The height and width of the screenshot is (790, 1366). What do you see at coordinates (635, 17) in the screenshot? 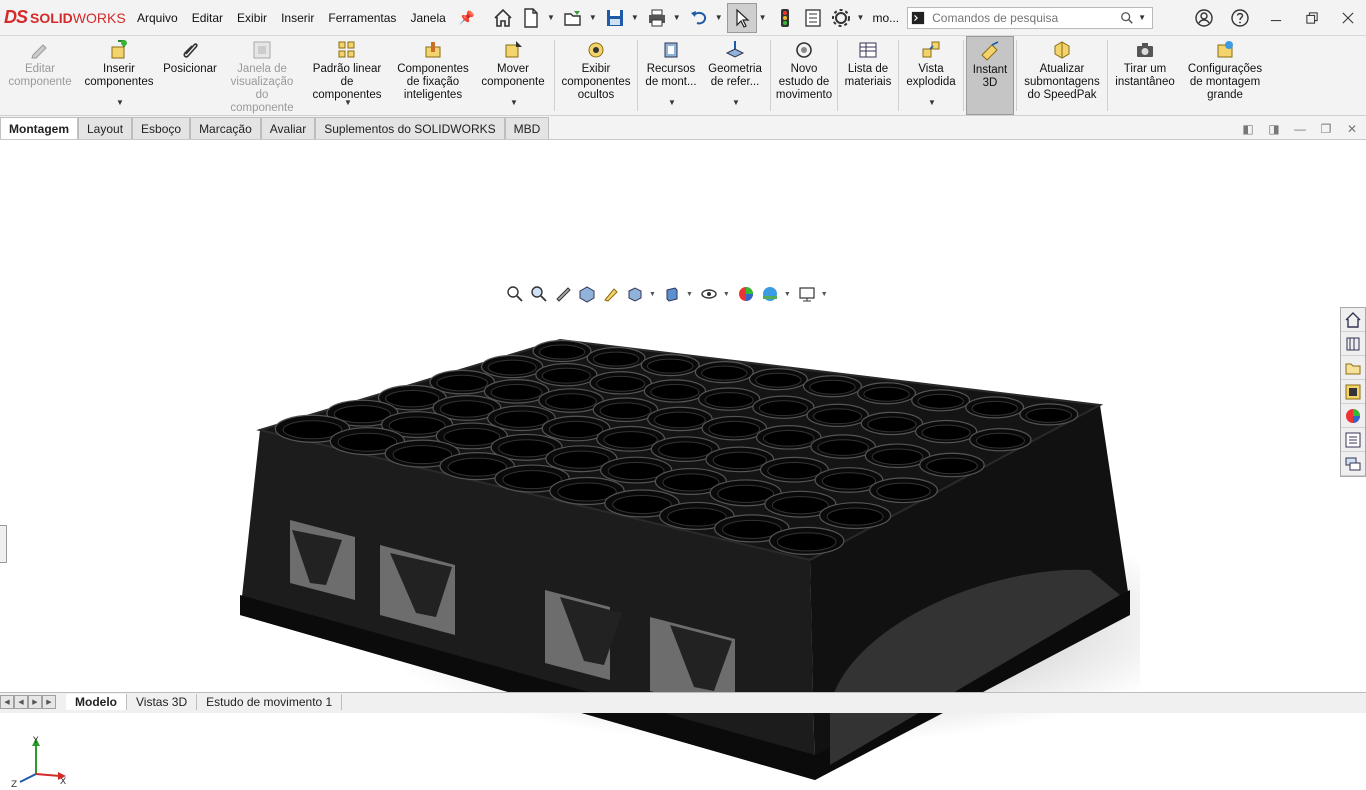
I see `save-dropdown-arrow: ▼` at bounding box center [635, 17].